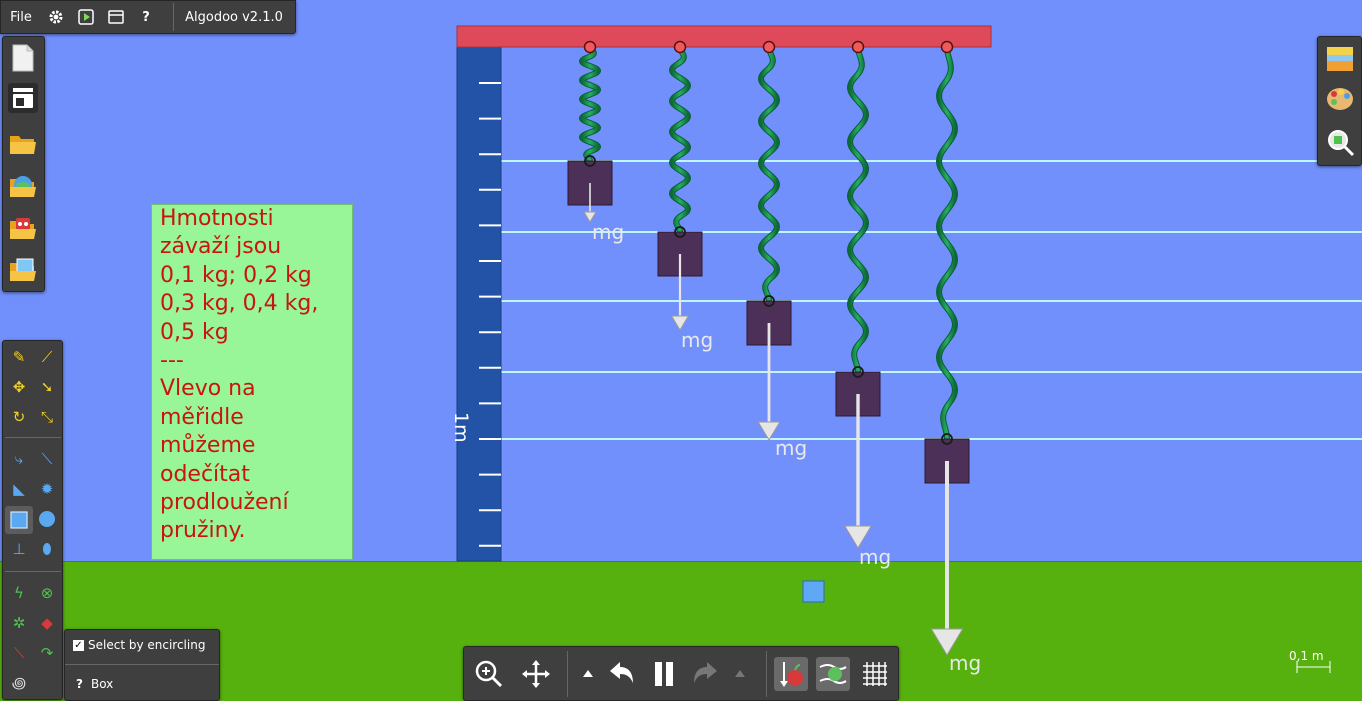 This screenshot has width=1362, height=701. What do you see at coordinates (203, 531) in the screenshot?
I see `note-line: pružiny.` at bounding box center [203, 531].